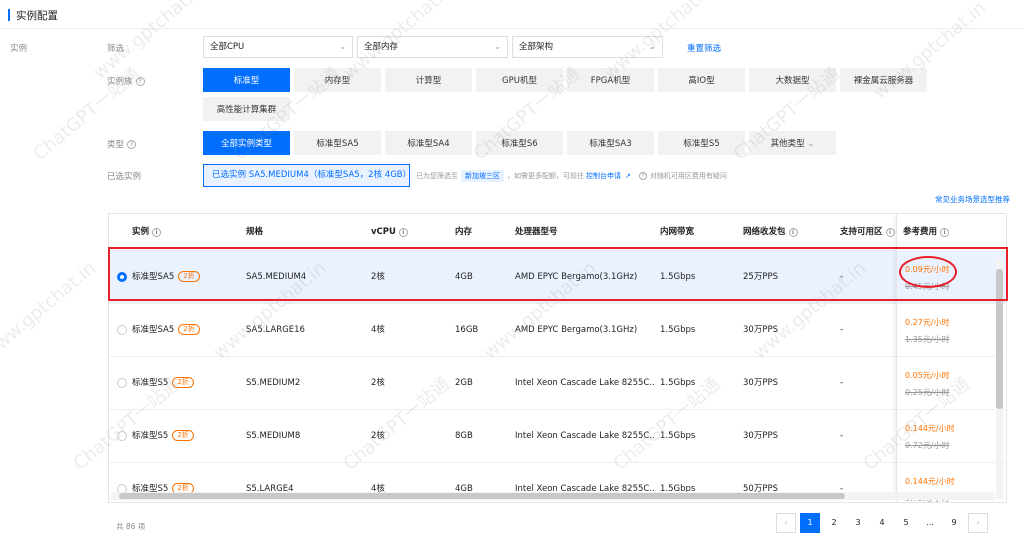 This screenshot has height=547, width=1024. I want to click on type-sa5: 标准型SA5, so click(337, 143).